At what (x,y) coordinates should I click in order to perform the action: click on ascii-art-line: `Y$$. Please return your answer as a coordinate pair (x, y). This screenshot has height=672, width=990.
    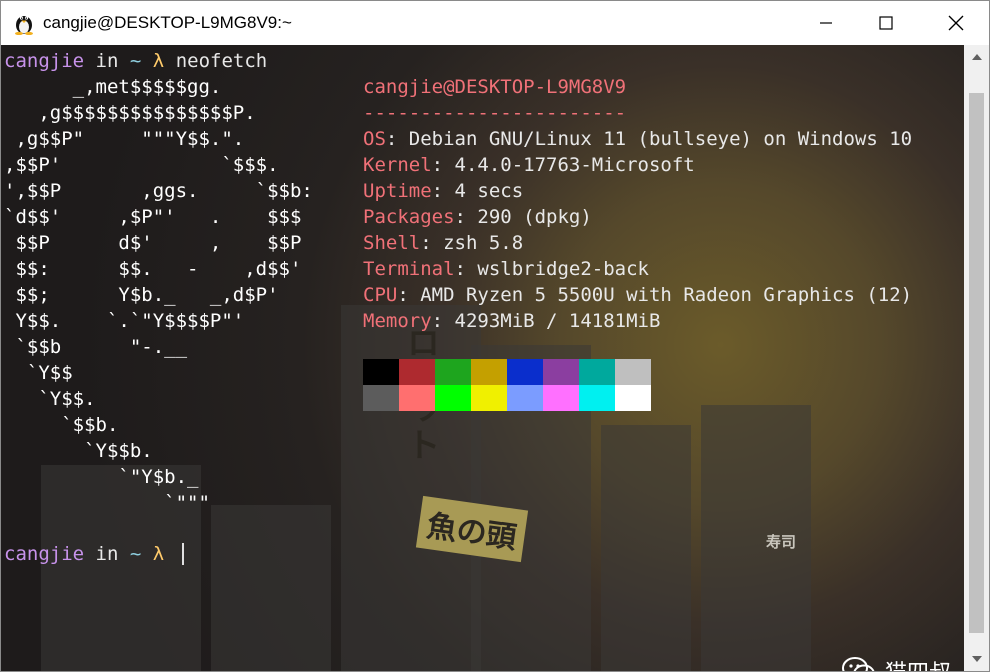
    Looking at the image, I should click on (38, 373).